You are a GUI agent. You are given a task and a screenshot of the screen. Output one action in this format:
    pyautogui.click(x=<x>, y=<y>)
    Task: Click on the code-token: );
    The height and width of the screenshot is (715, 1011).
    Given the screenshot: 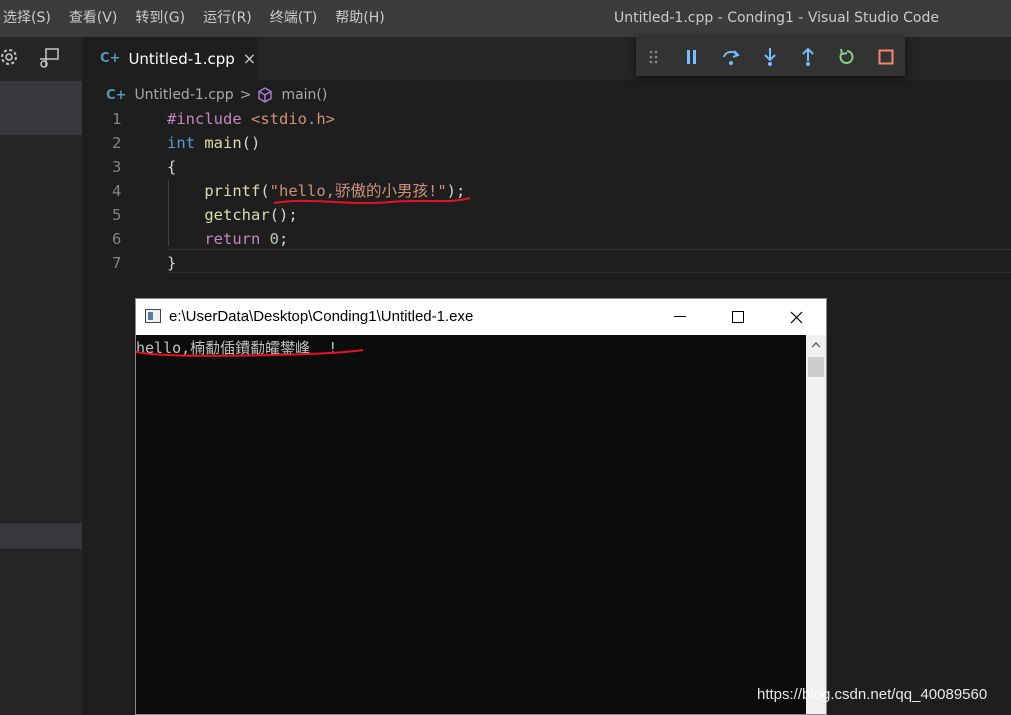 What is the action you would take?
    pyautogui.click(x=456, y=191)
    